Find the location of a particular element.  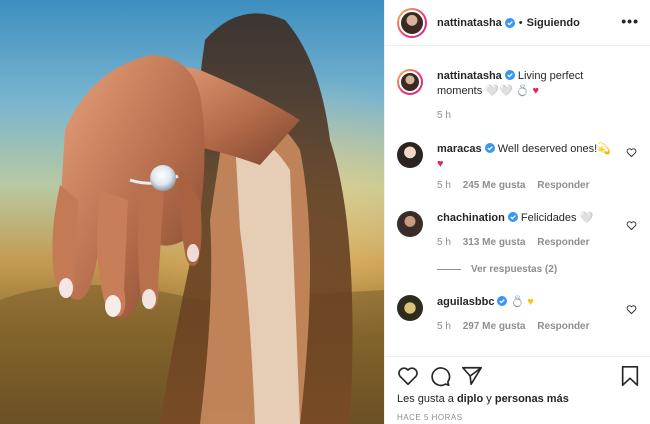

comment-username: aguilasbbc is located at coordinates (465, 302).